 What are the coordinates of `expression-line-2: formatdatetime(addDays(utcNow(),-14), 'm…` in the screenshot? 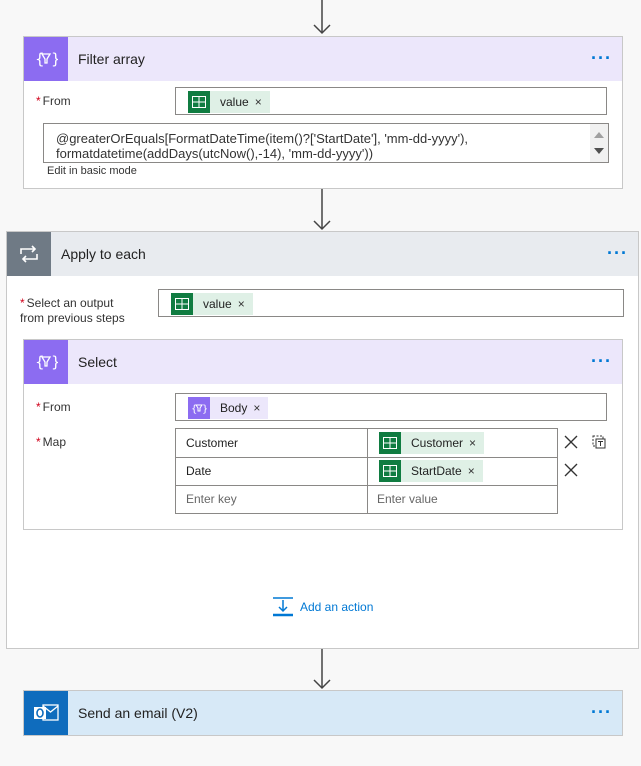 It's located at (215, 153).